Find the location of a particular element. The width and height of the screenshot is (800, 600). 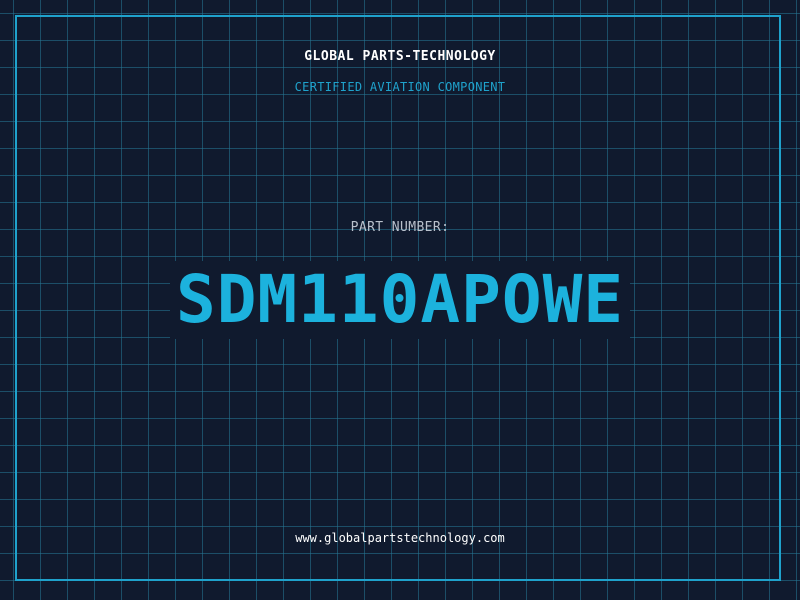

part-number-container: SDM110APOWE is located at coordinates (400, 300).